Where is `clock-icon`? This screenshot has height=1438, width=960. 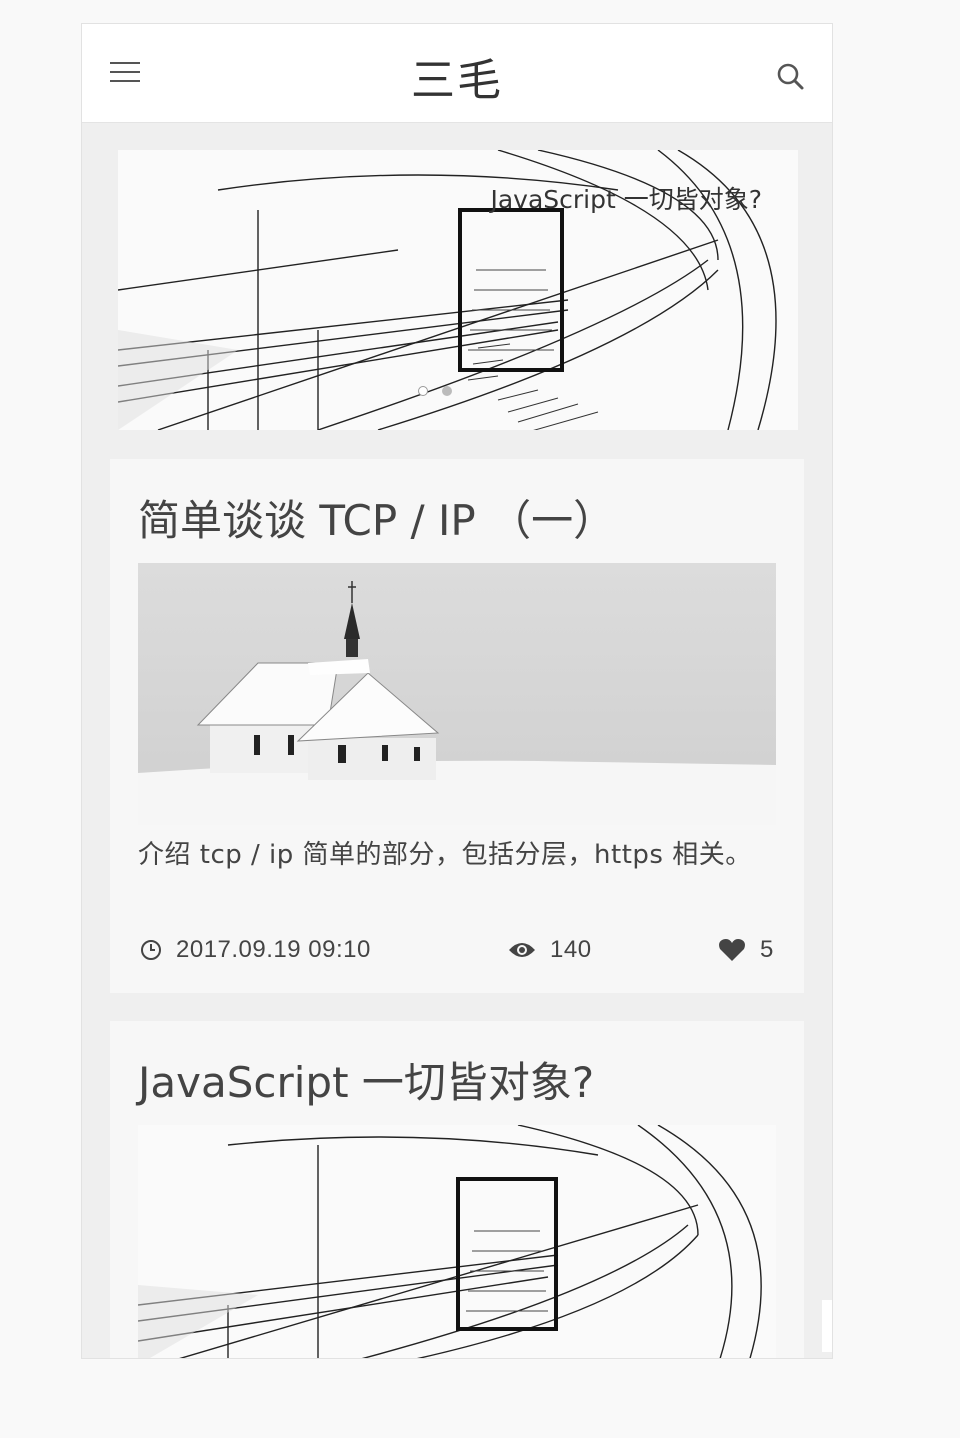
clock-icon is located at coordinates (151, 950).